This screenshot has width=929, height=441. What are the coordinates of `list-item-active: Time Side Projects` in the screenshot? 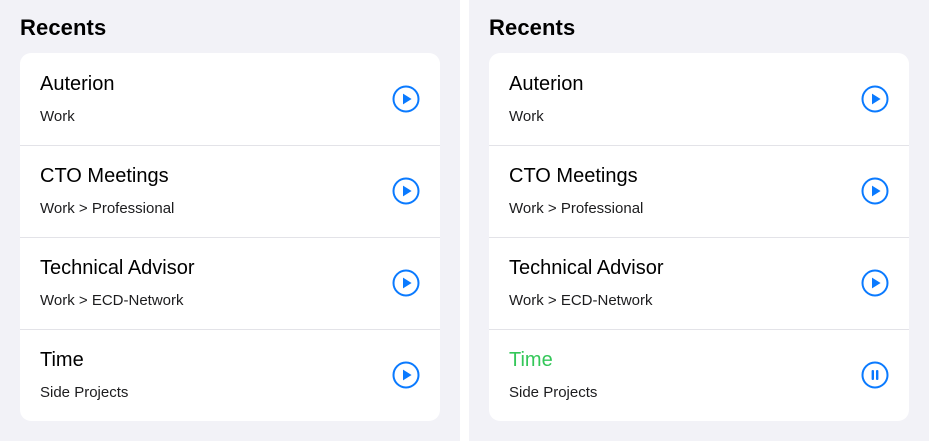 It's located at (699, 375).